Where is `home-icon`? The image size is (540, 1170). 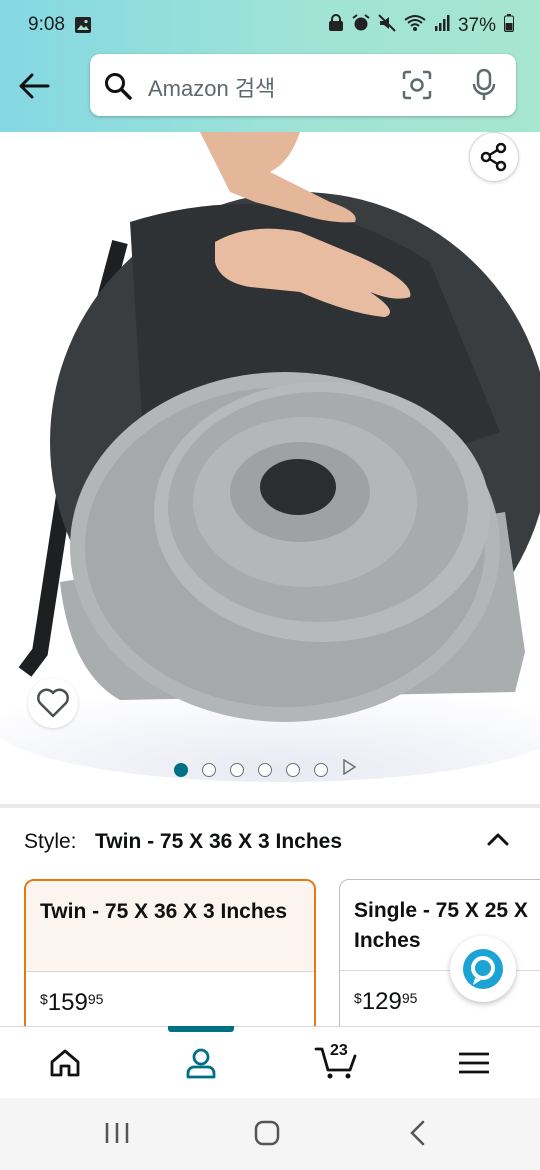
home-icon is located at coordinates (65, 1063).